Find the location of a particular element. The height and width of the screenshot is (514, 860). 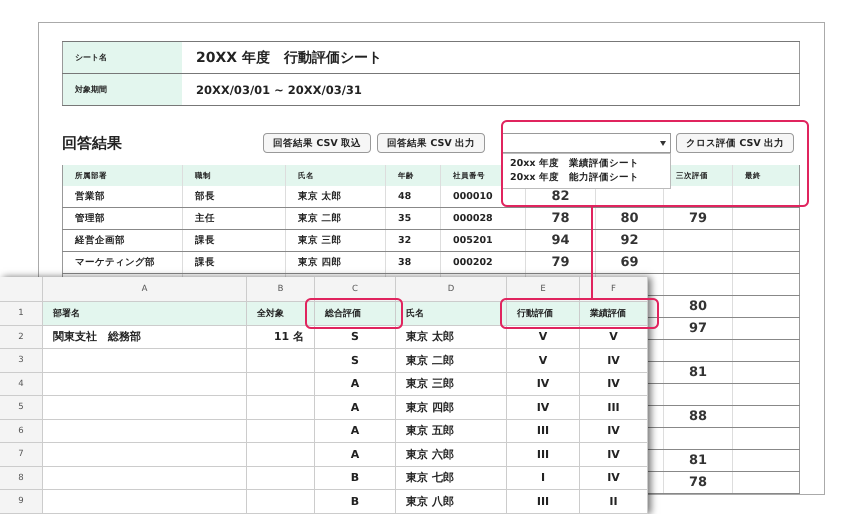

table-cell: 経営企画部 is located at coordinates (122, 240).